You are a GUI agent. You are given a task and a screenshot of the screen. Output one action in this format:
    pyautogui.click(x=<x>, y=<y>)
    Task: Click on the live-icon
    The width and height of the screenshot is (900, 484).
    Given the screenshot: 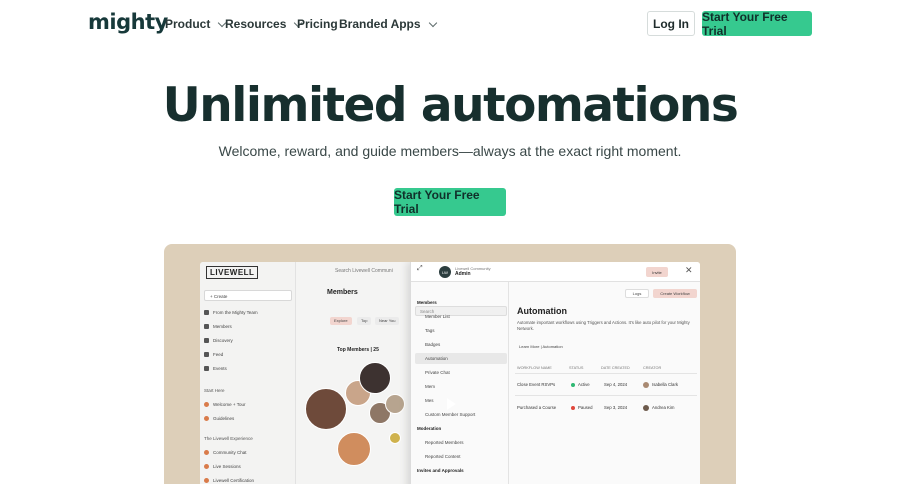 What is the action you would take?
    pyautogui.click(x=206, y=466)
    